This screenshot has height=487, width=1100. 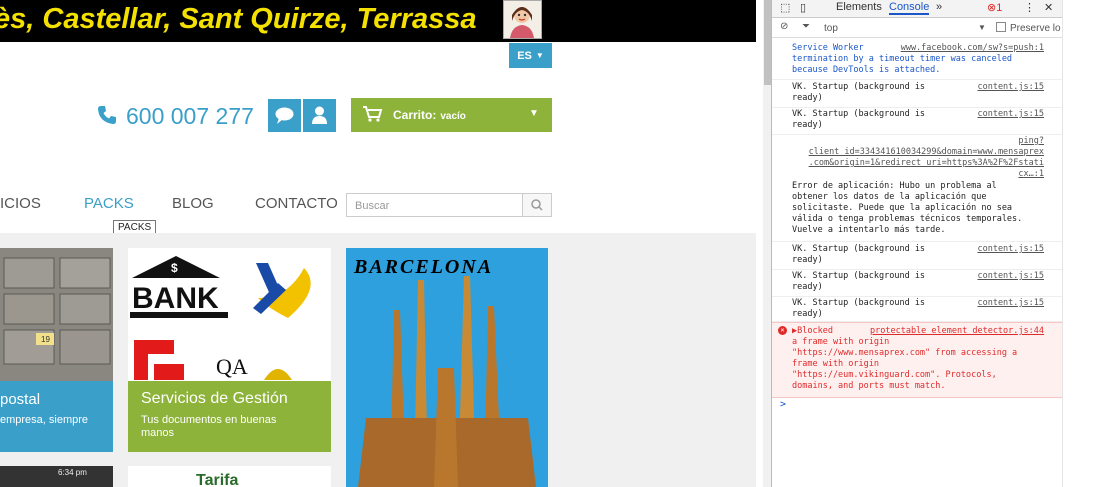 What do you see at coordinates (209, 426) in the screenshot?
I see `card-gestion-text: Tus documentos en buenas manos` at bounding box center [209, 426].